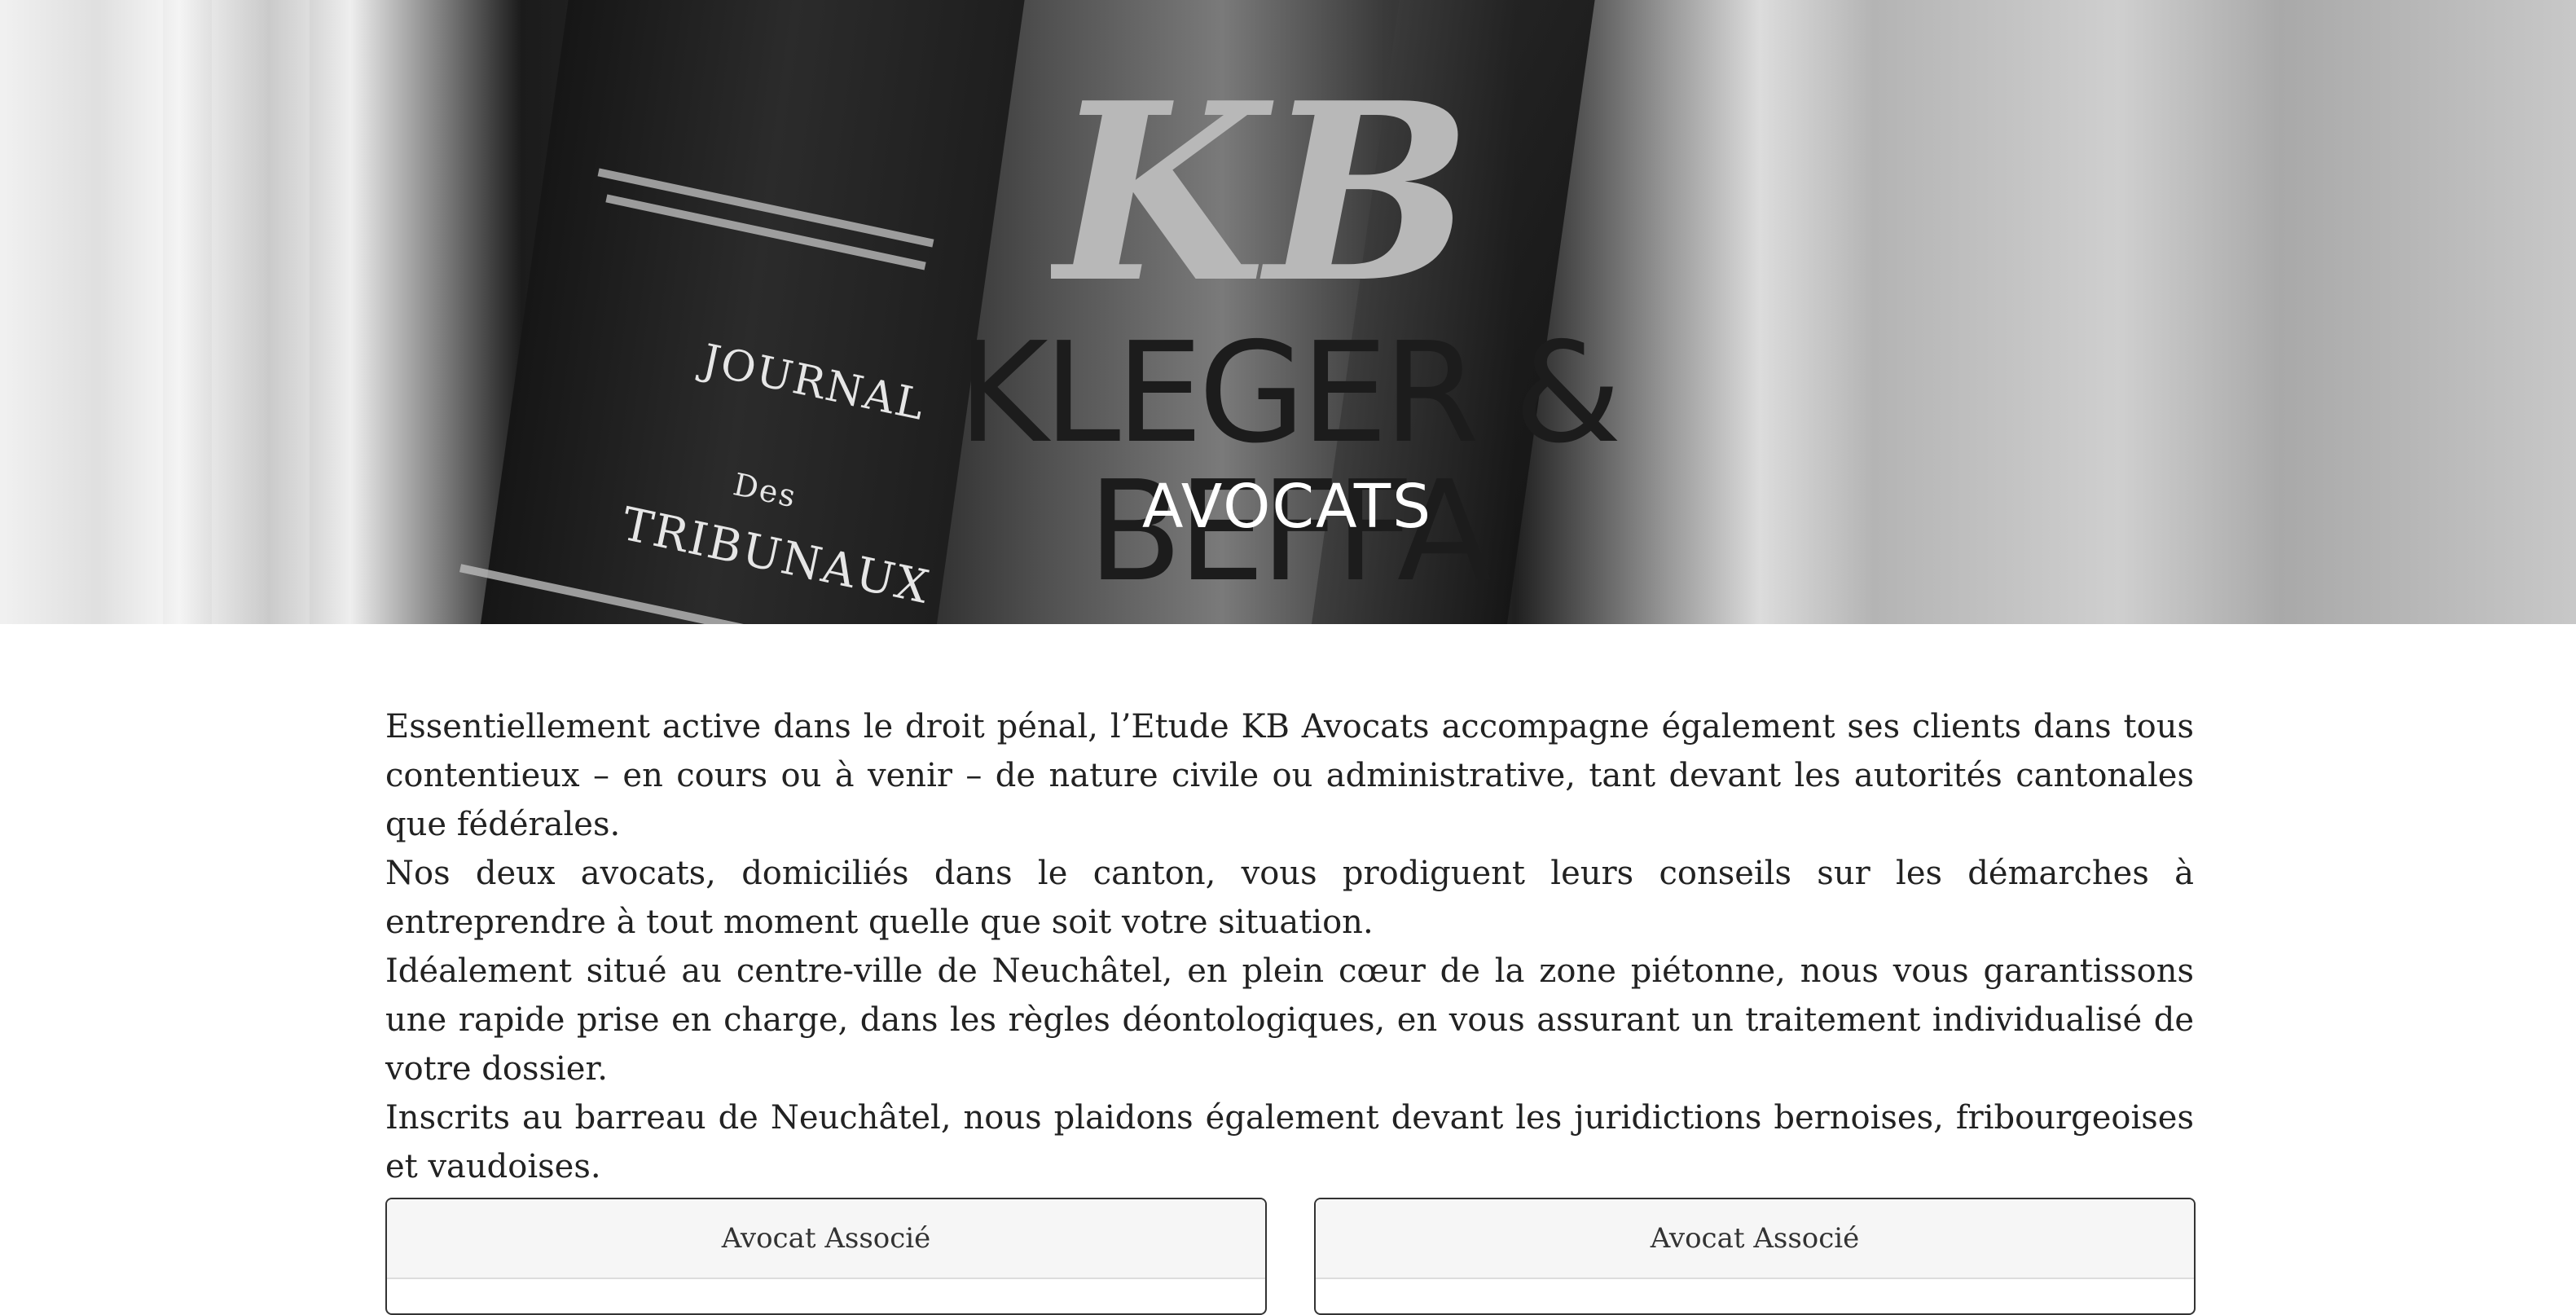 This screenshot has height=1315, width=2576. I want to click on kb-monogram-logo: KB, so click(1261, 197).